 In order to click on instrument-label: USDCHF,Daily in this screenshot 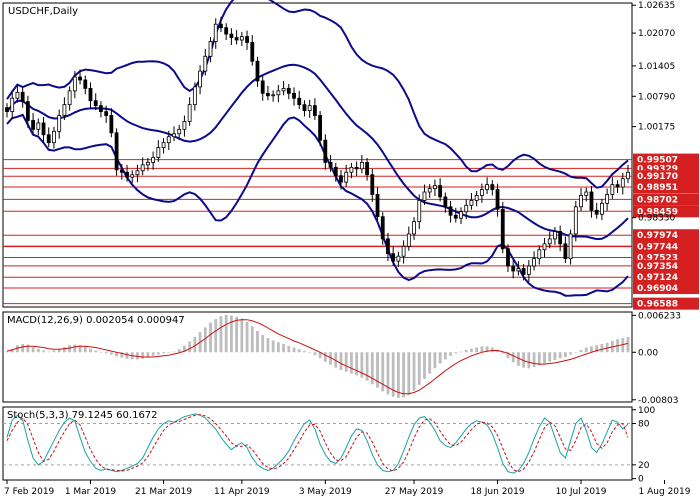, I will do `click(43, 11)`.